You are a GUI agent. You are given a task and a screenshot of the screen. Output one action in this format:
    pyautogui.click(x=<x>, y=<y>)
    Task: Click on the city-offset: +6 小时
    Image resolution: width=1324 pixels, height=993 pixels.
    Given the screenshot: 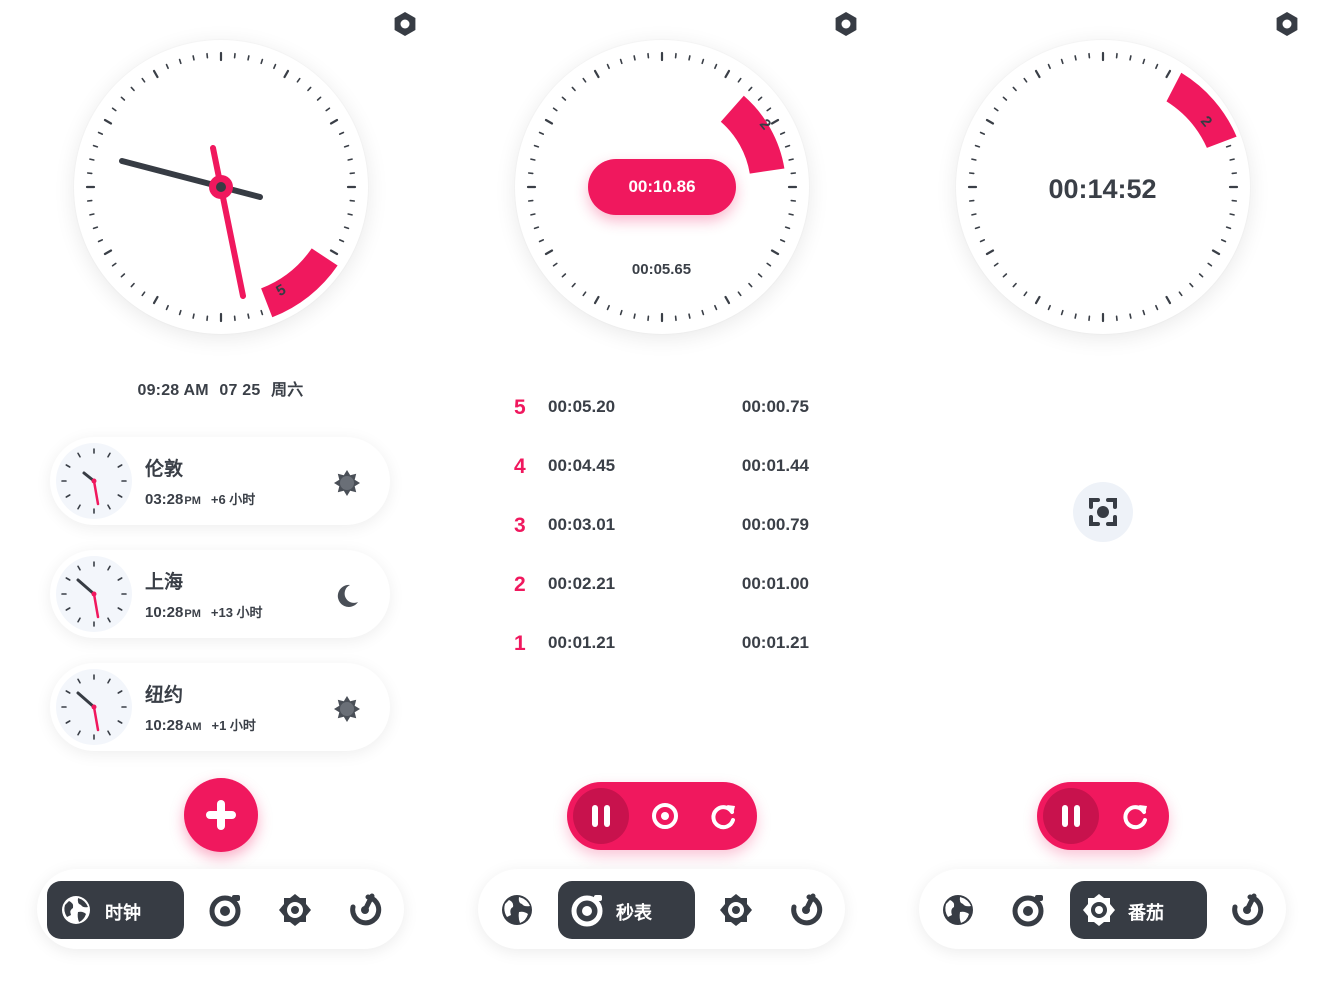 What is the action you would take?
    pyautogui.click(x=233, y=499)
    